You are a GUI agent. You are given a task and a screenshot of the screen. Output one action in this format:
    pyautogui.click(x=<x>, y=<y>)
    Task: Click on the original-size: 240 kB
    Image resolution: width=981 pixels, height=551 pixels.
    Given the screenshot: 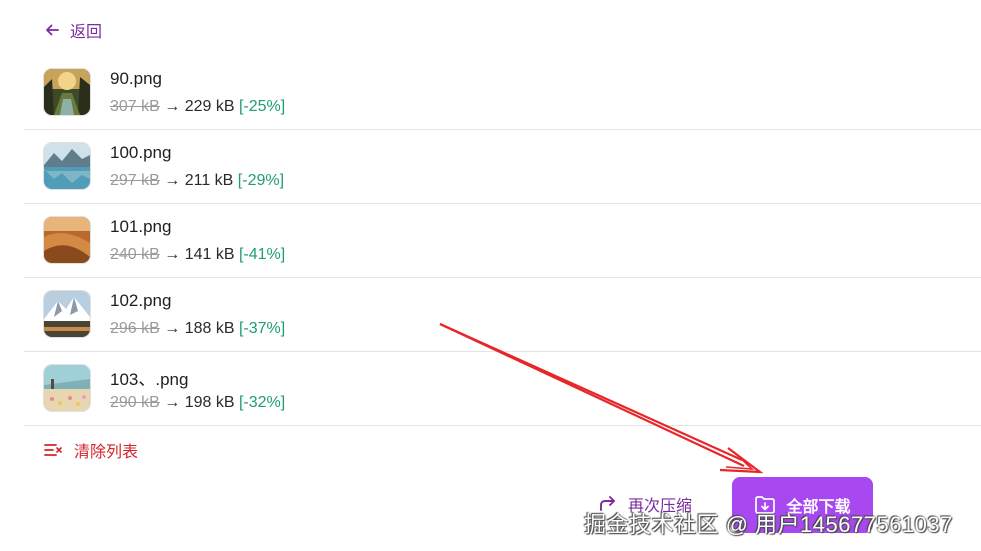 What is the action you would take?
    pyautogui.click(x=135, y=254)
    